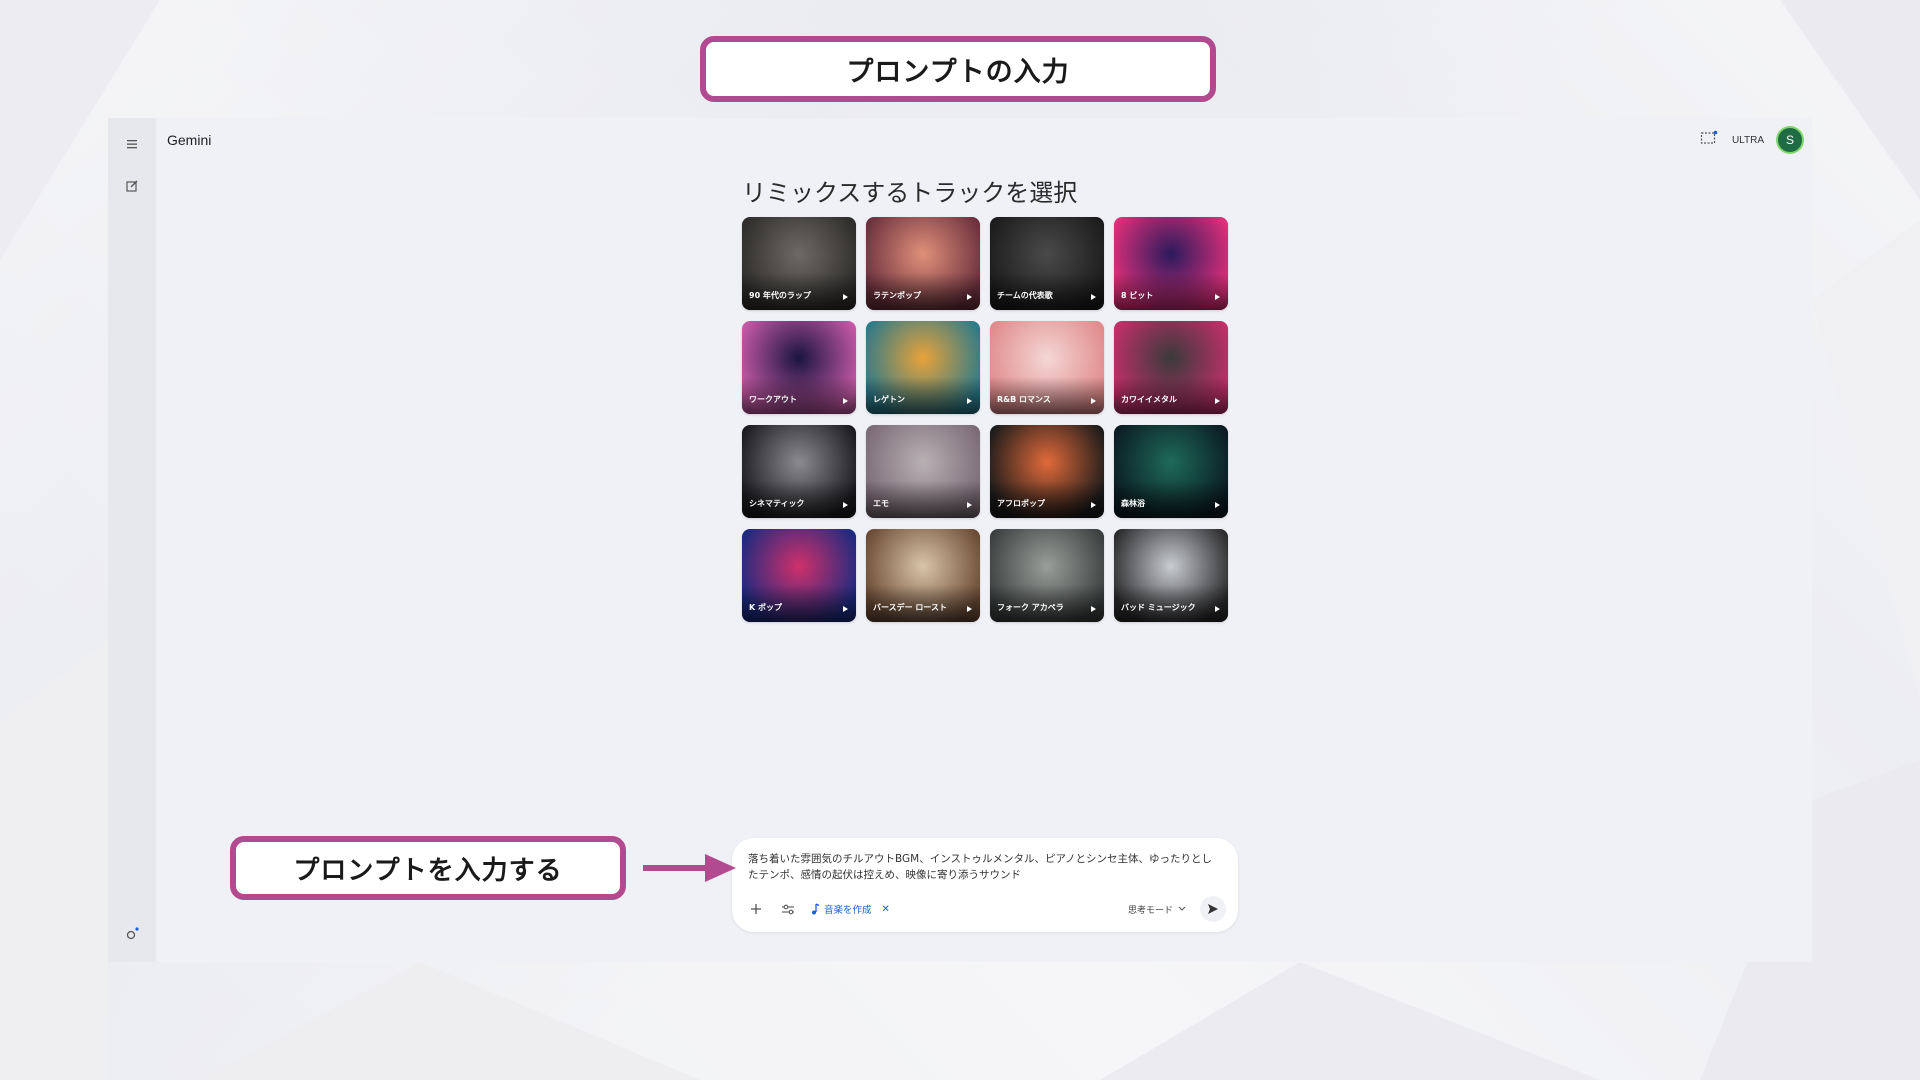  What do you see at coordinates (773, 399) in the screenshot?
I see `track-label: ワークアウト` at bounding box center [773, 399].